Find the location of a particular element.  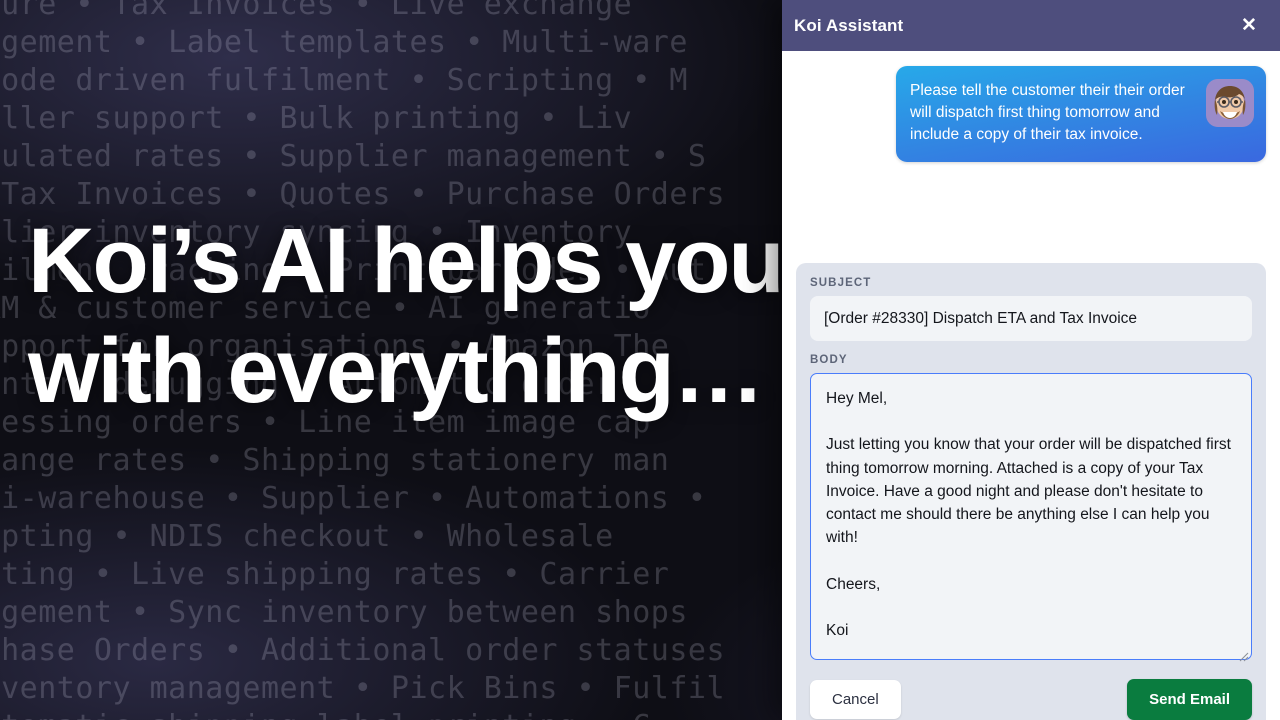

subject-input is located at coordinates (1031, 318).